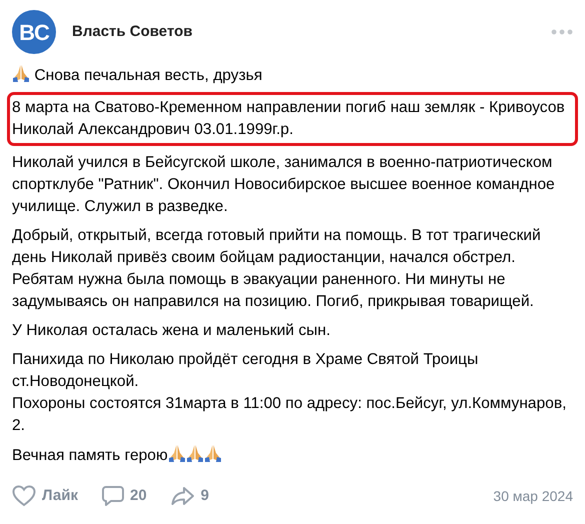 Image resolution: width=585 pixels, height=524 pixels. I want to click on group-logo: BC, so click(34, 32).